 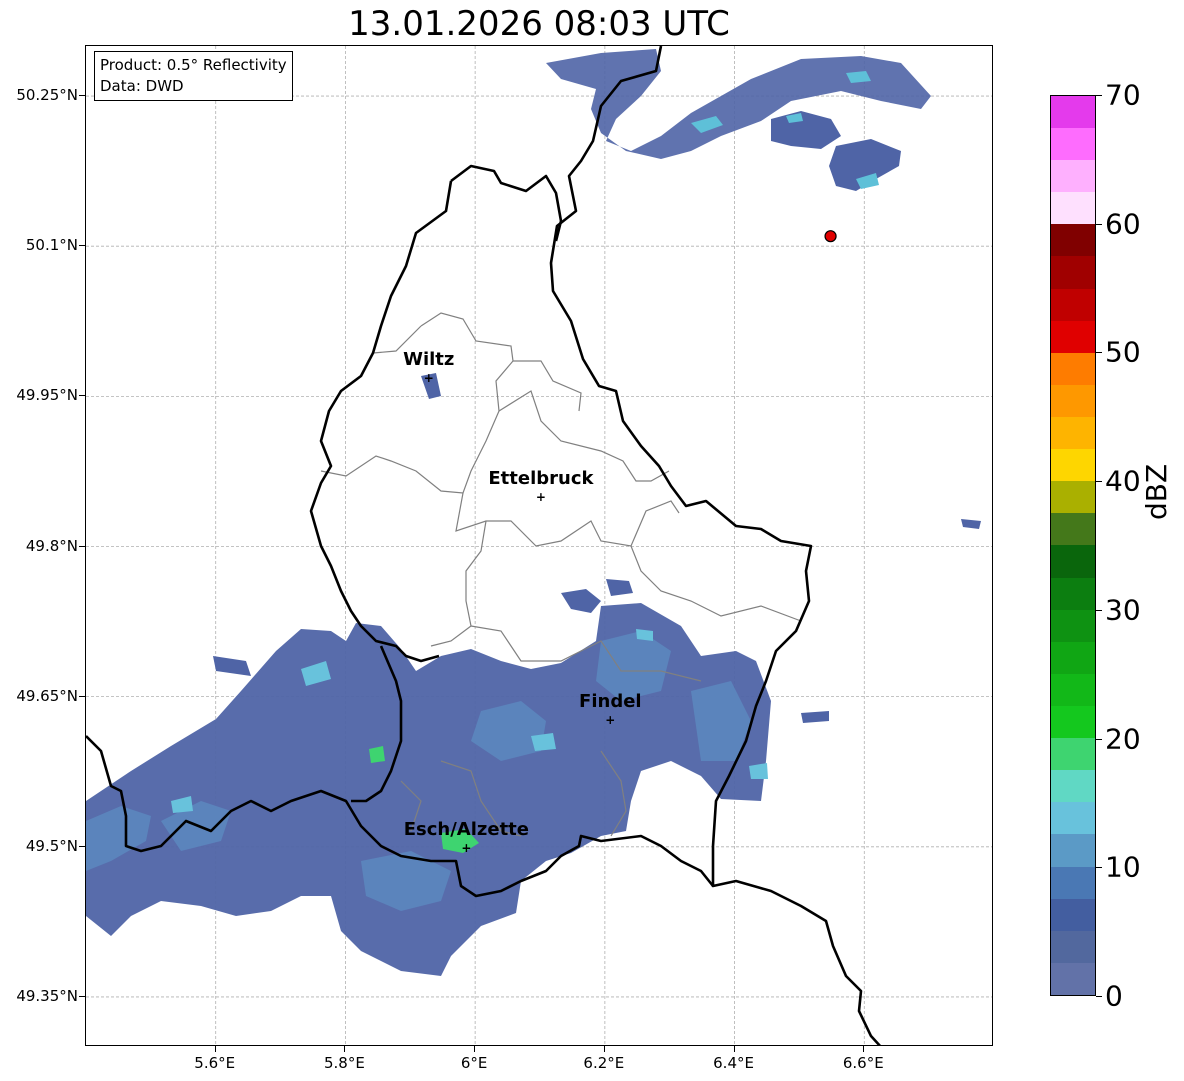 What do you see at coordinates (1123, 739) in the screenshot?
I see `colorbar-tick-label: 20` at bounding box center [1123, 739].